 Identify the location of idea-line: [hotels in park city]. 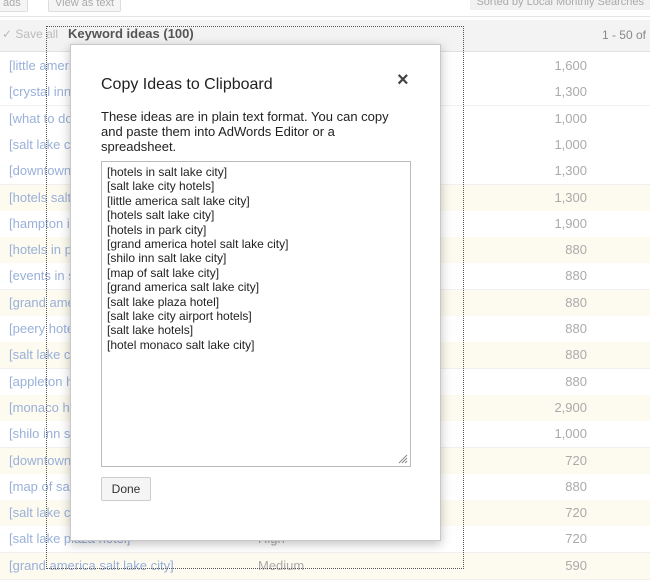
(157, 229).